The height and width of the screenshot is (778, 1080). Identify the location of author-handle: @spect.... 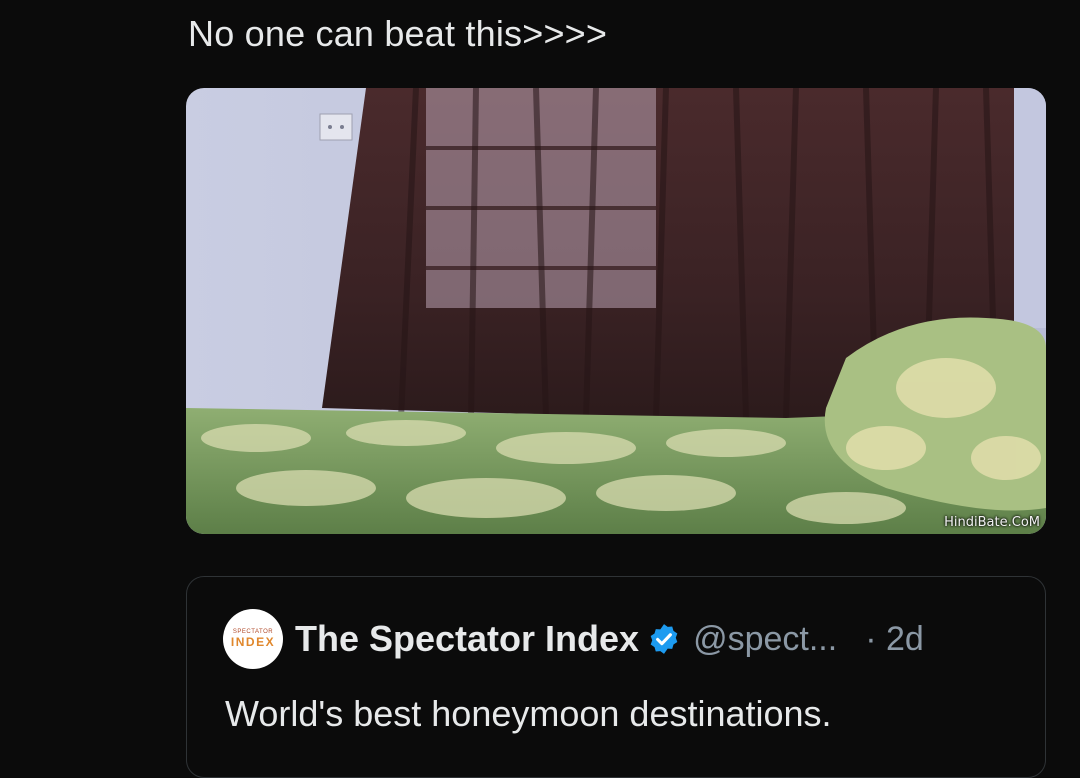
(765, 639).